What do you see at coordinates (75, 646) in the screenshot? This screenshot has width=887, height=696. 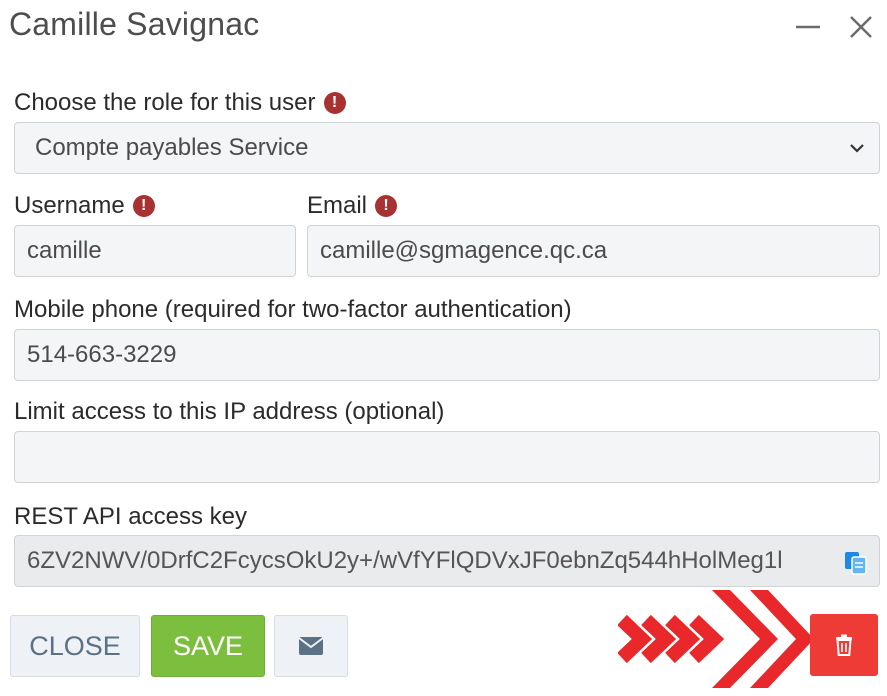 I see `close-button: CLOSE` at bounding box center [75, 646].